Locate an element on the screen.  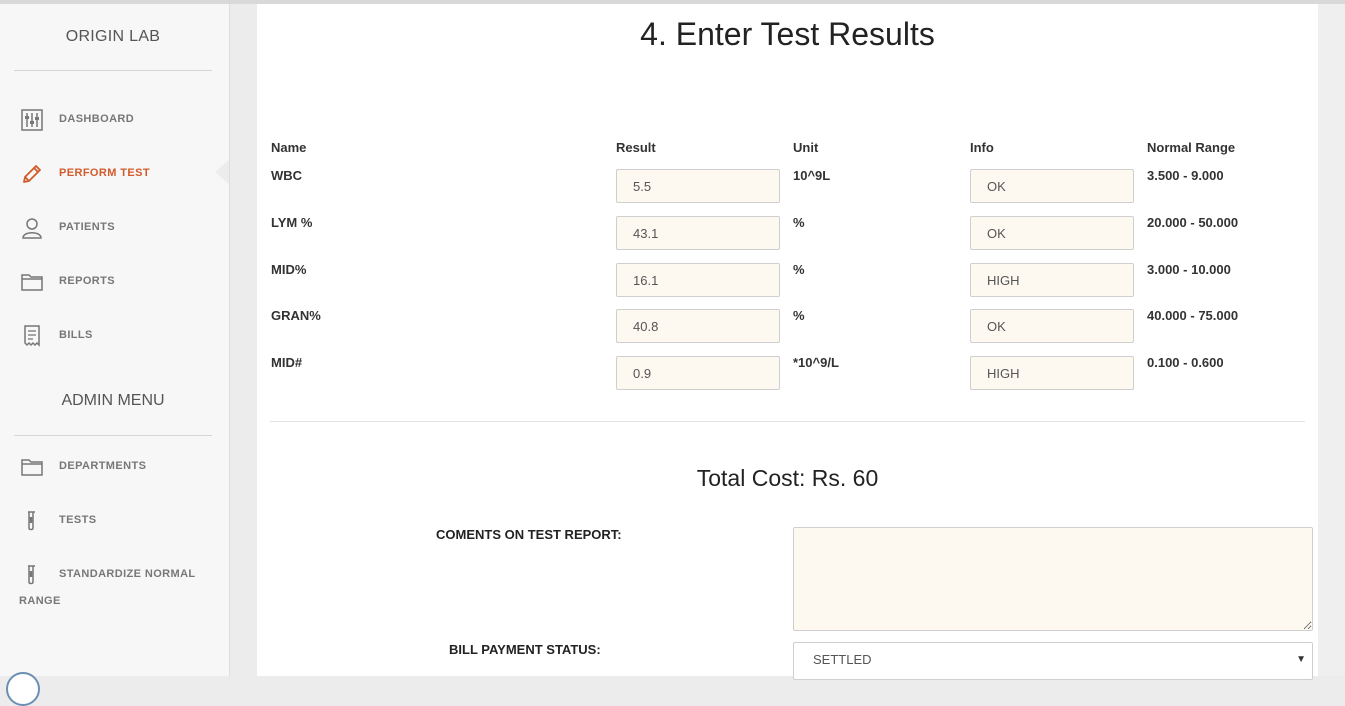
sidebar-item-label: BILLS is located at coordinates (76, 335).